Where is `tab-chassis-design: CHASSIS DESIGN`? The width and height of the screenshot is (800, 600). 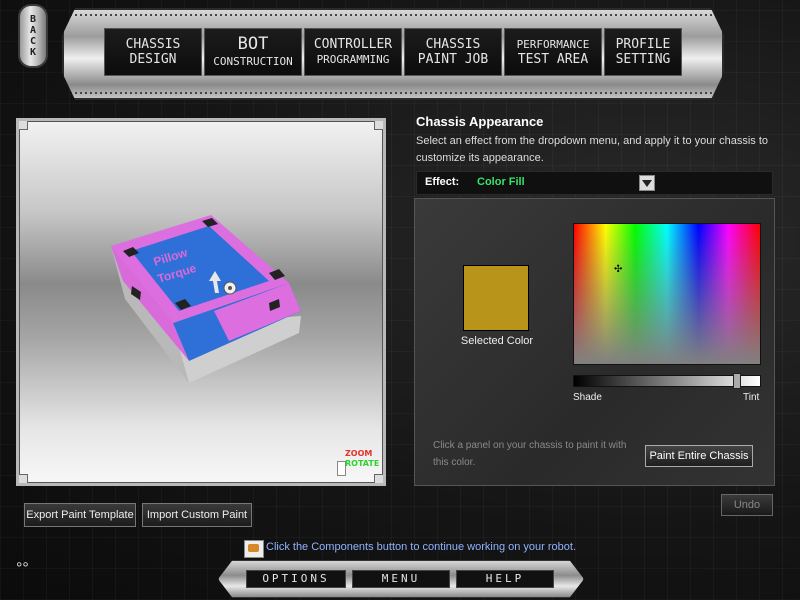 tab-chassis-design: CHASSIS DESIGN is located at coordinates (153, 52).